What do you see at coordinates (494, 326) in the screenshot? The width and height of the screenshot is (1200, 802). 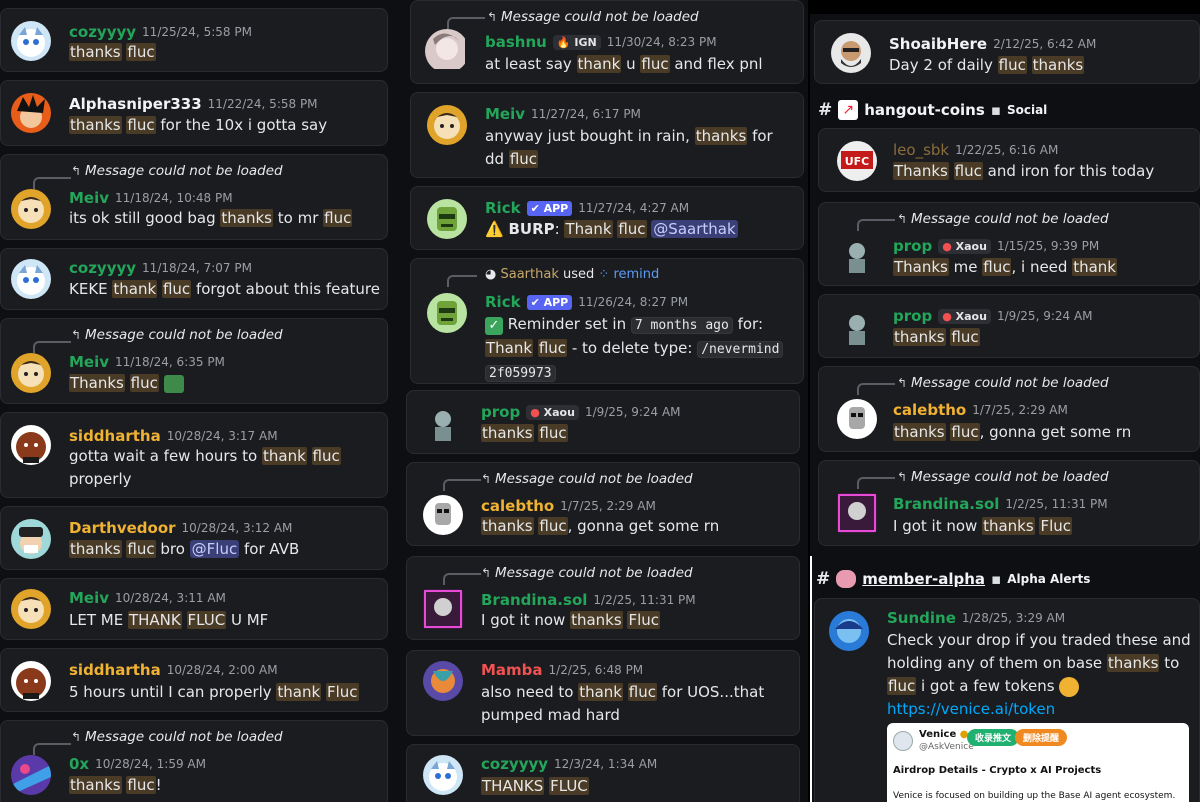 I see `check-icon: ✓` at bounding box center [494, 326].